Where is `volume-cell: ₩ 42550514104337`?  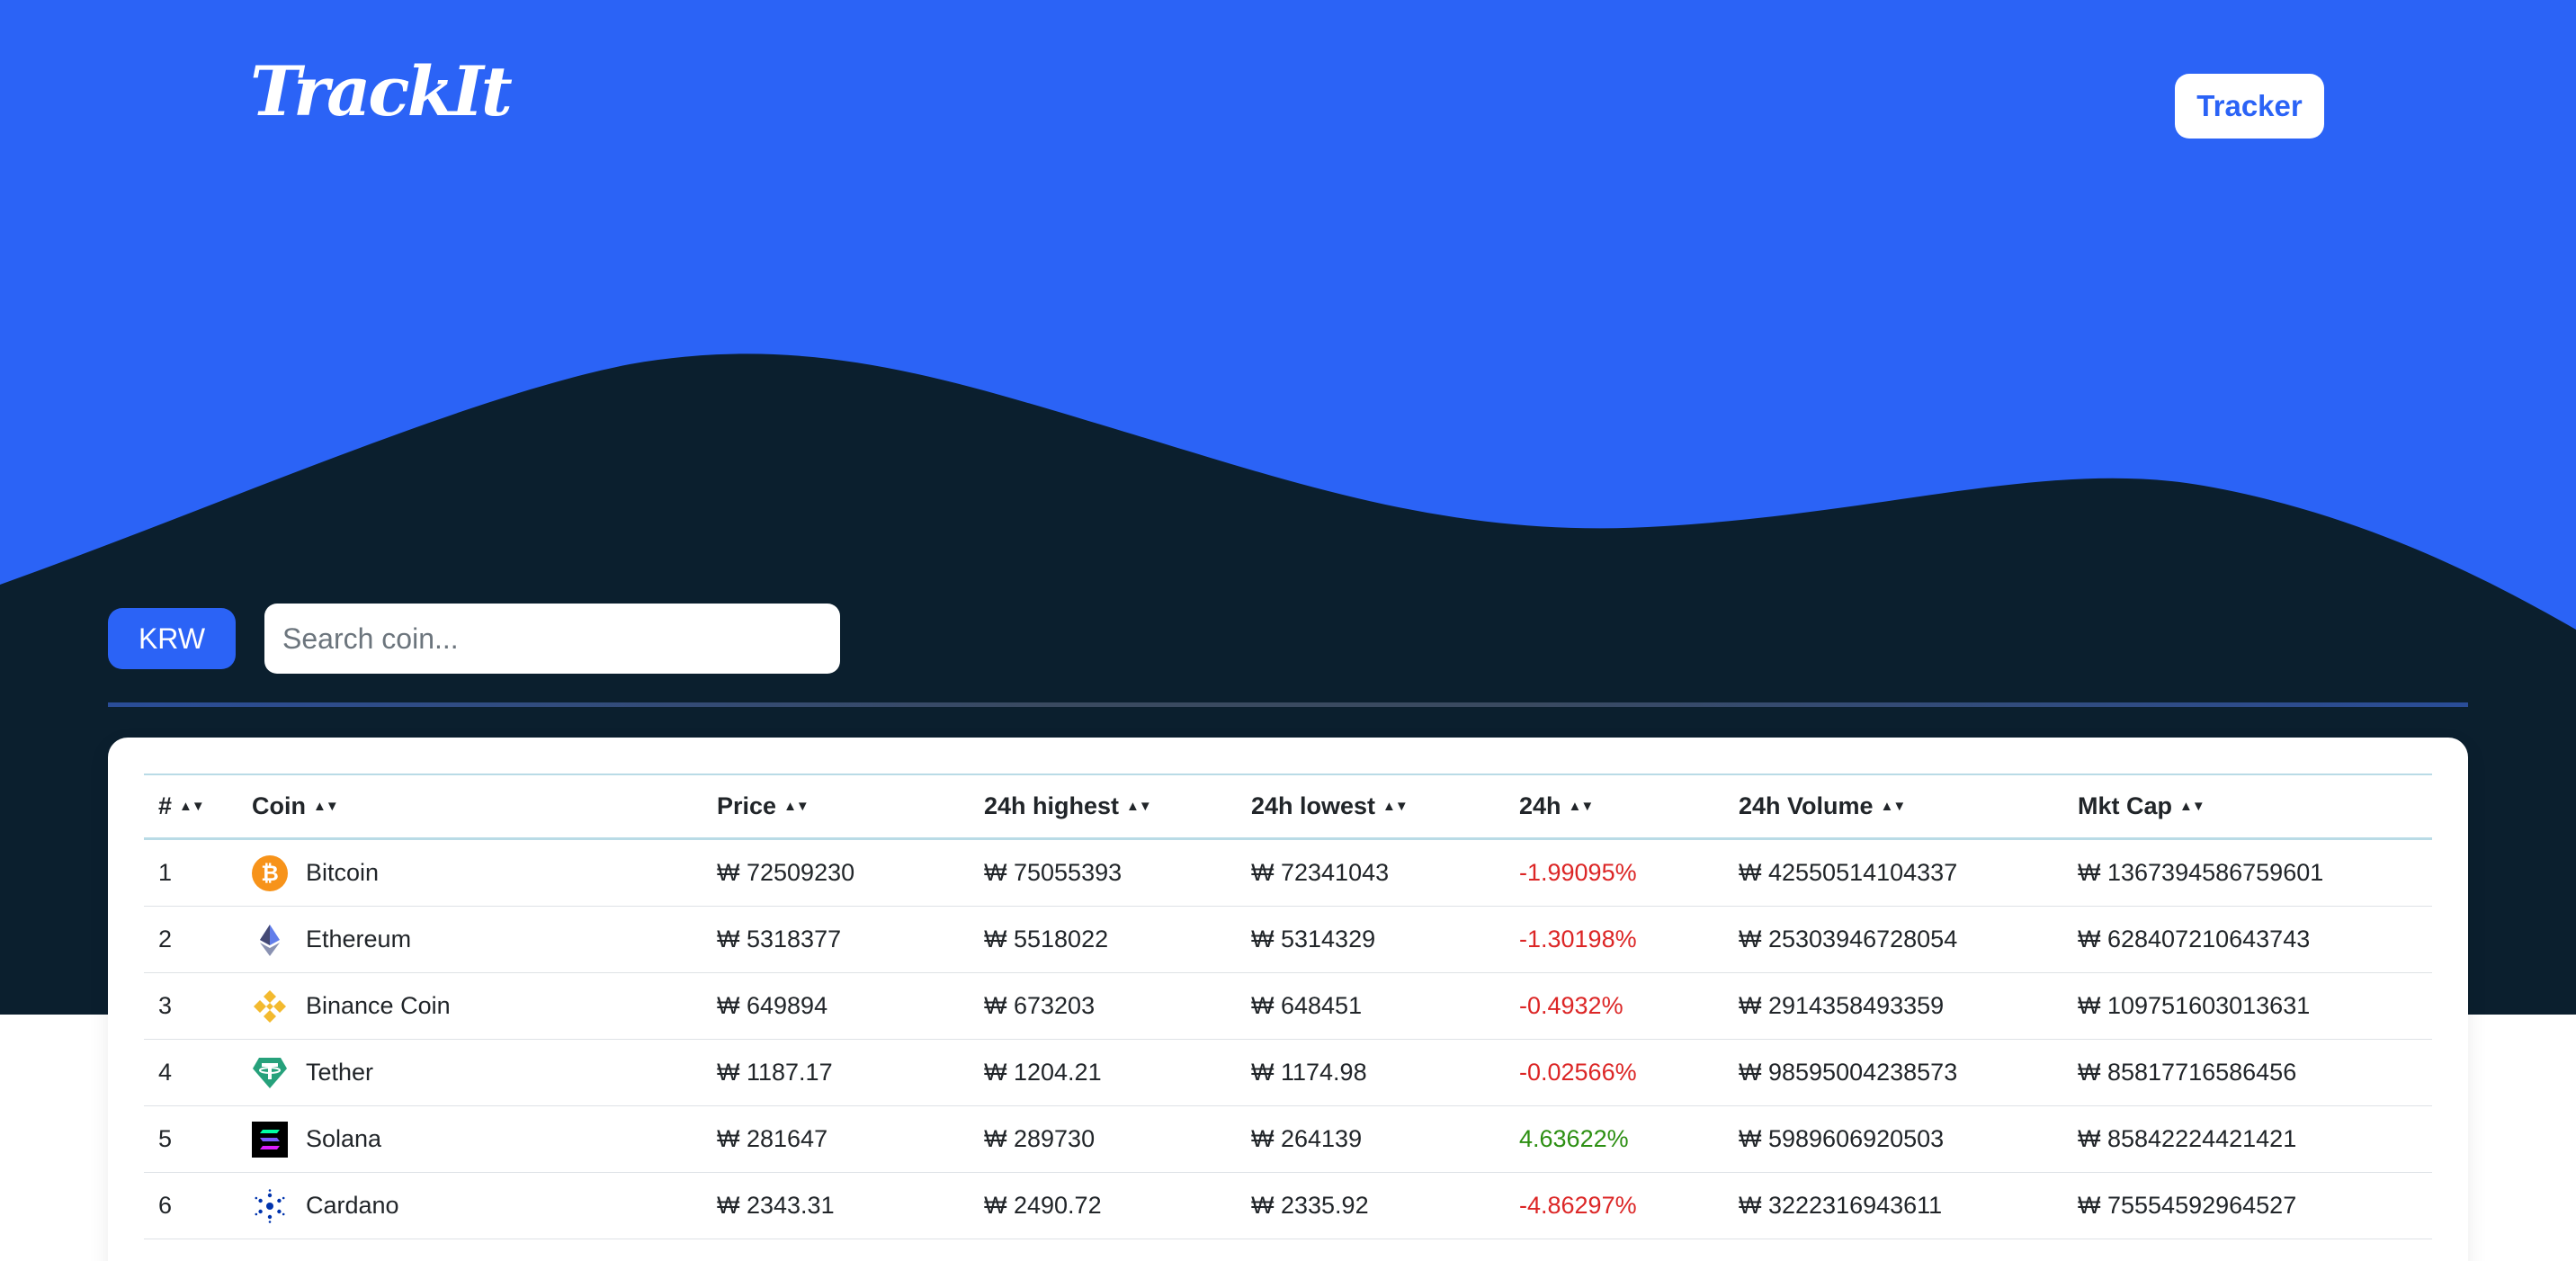 volume-cell: ₩ 42550514104337 is located at coordinates (1848, 873).